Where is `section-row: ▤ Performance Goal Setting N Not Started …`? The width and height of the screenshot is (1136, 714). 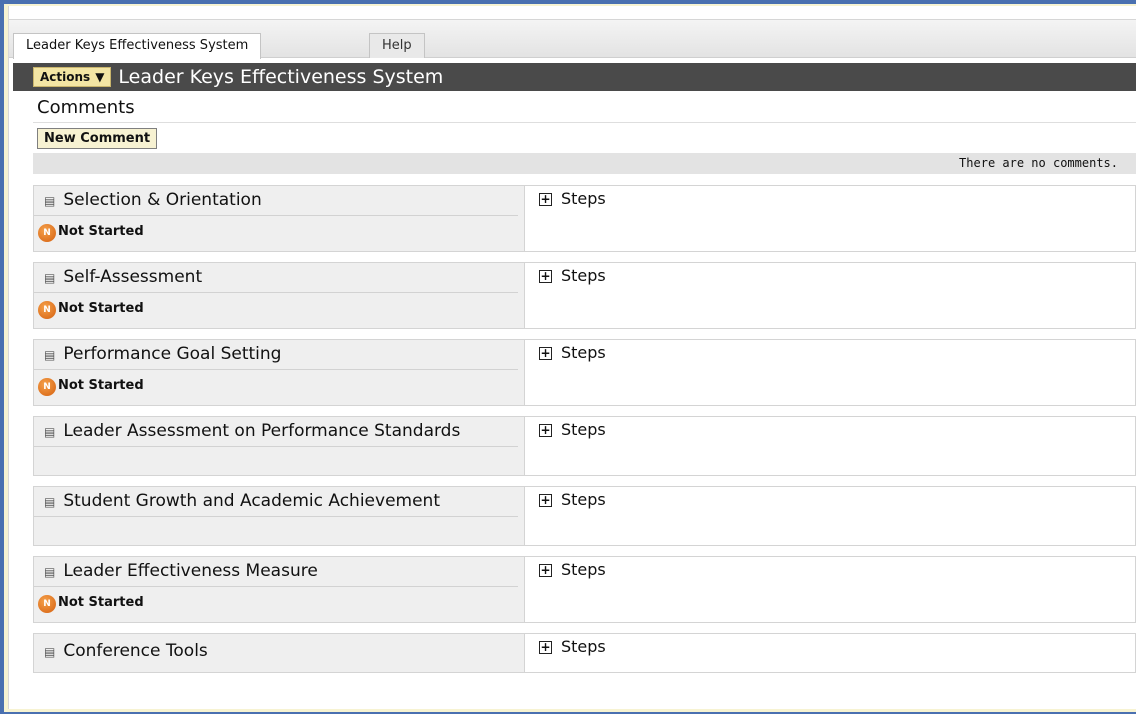 section-row: ▤ Performance Goal Setting N Not Started … is located at coordinates (584, 372).